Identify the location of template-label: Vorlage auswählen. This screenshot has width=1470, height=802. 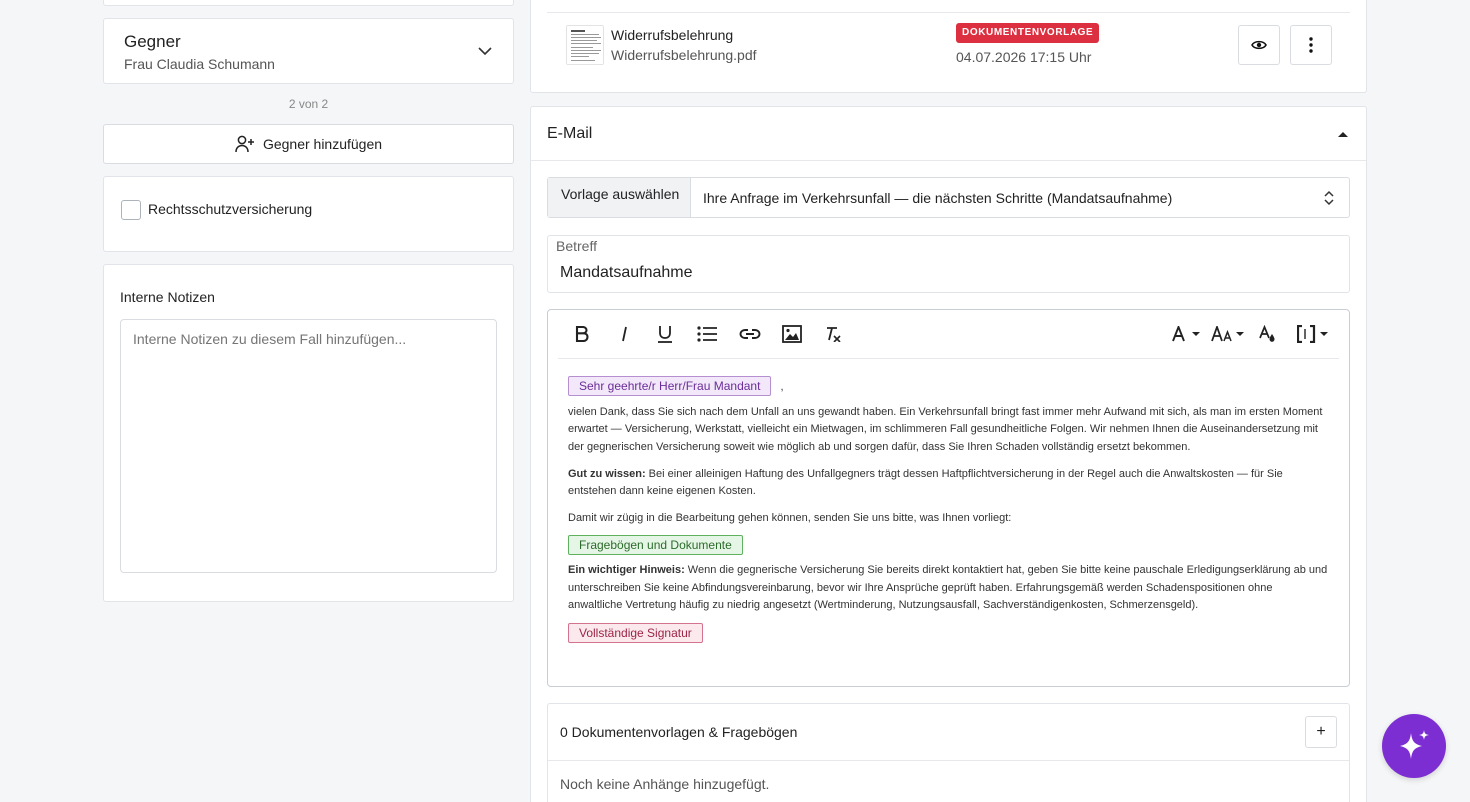
(619, 197).